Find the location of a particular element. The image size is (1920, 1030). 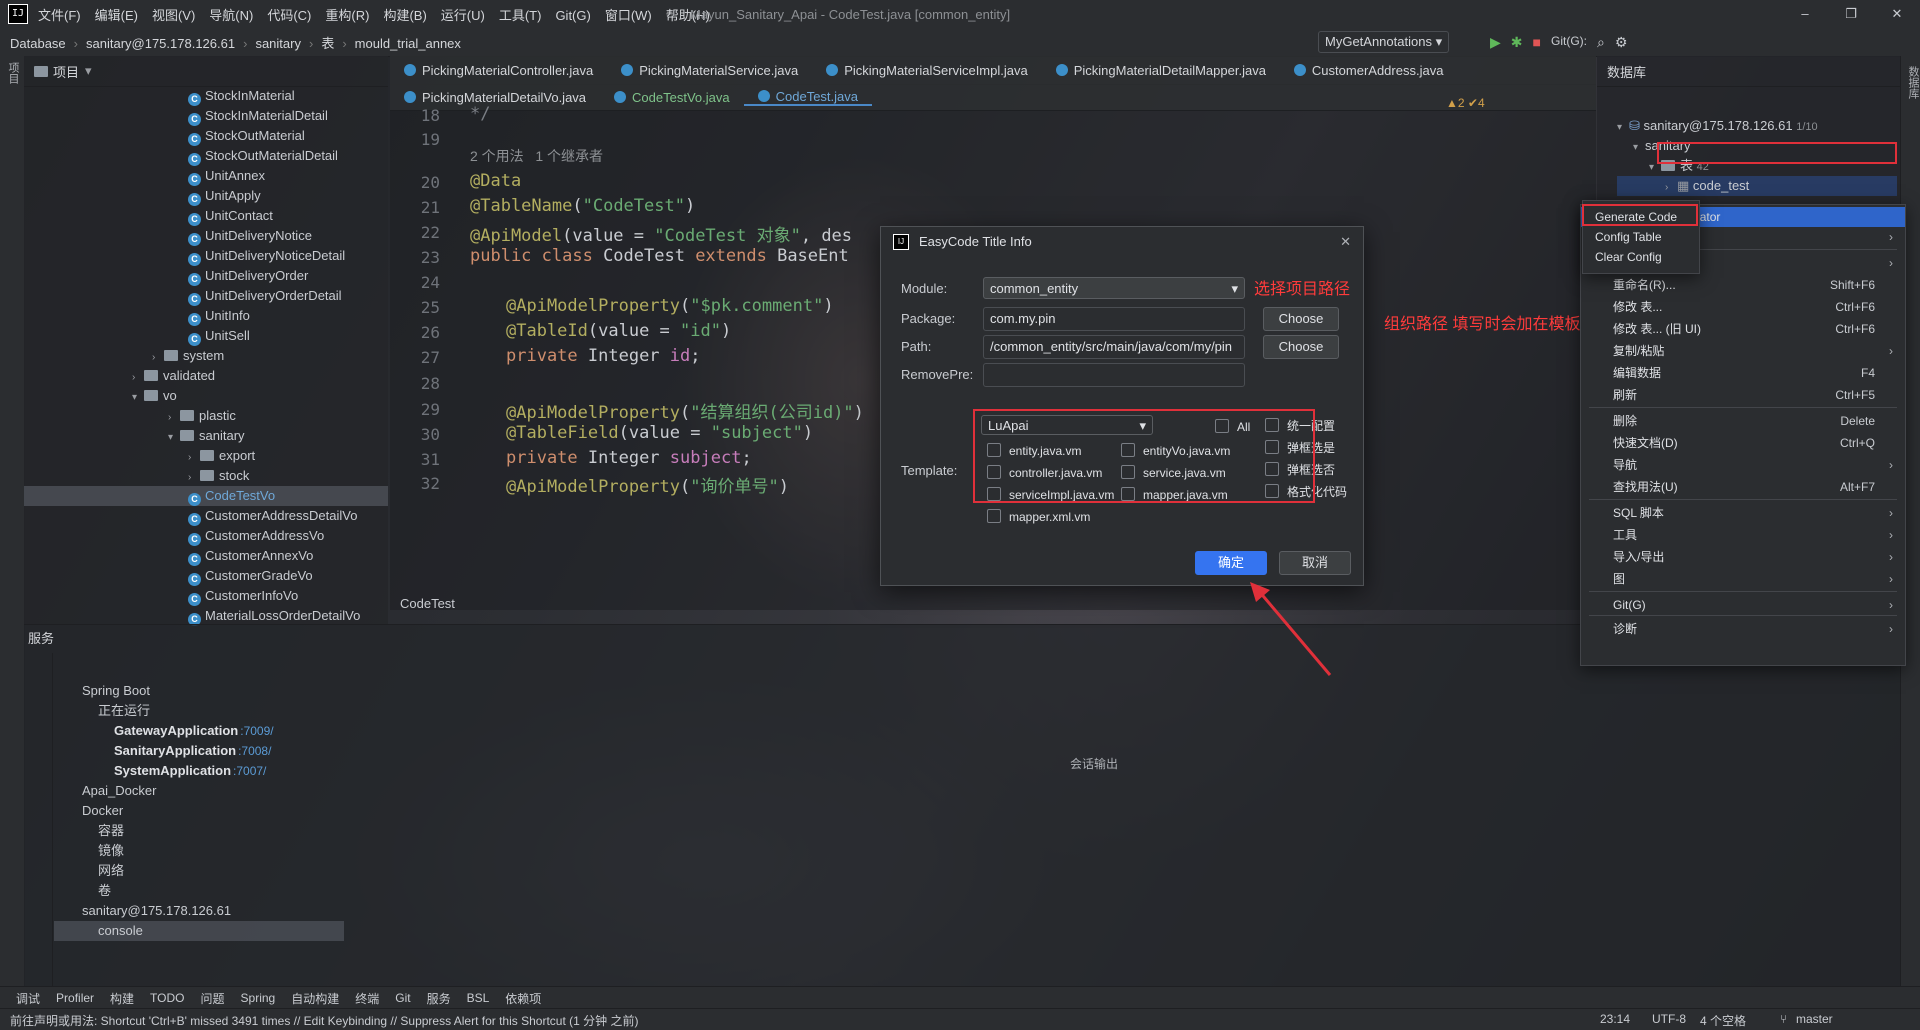

tree-class-item: C UnitInfo is located at coordinates (206, 316).